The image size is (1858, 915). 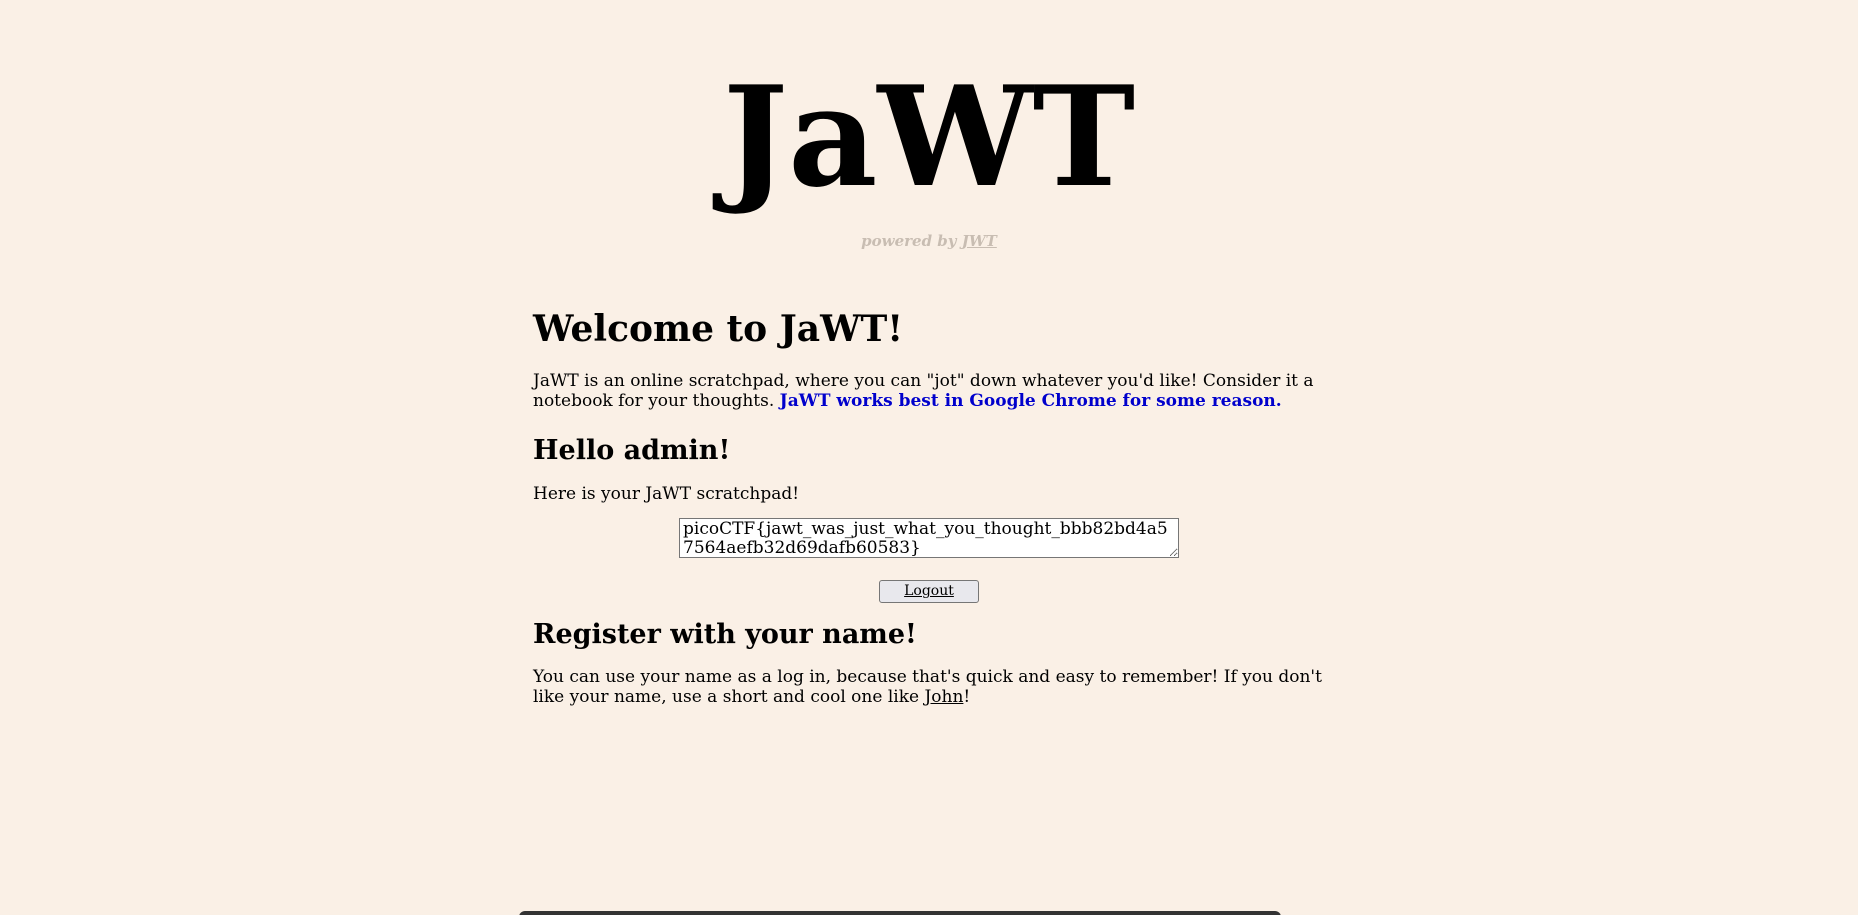 I want to click on register-heading: Register with your name!, so click(x=725, y=634).